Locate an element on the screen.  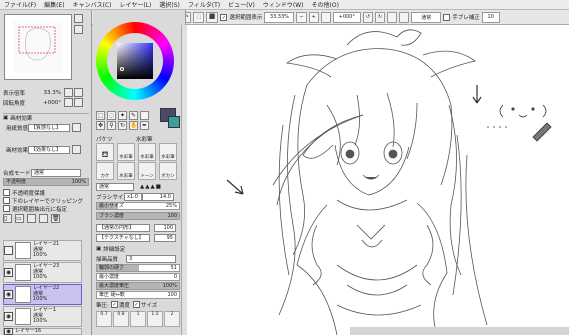
eye-icon is located at coordinates (8, 250).